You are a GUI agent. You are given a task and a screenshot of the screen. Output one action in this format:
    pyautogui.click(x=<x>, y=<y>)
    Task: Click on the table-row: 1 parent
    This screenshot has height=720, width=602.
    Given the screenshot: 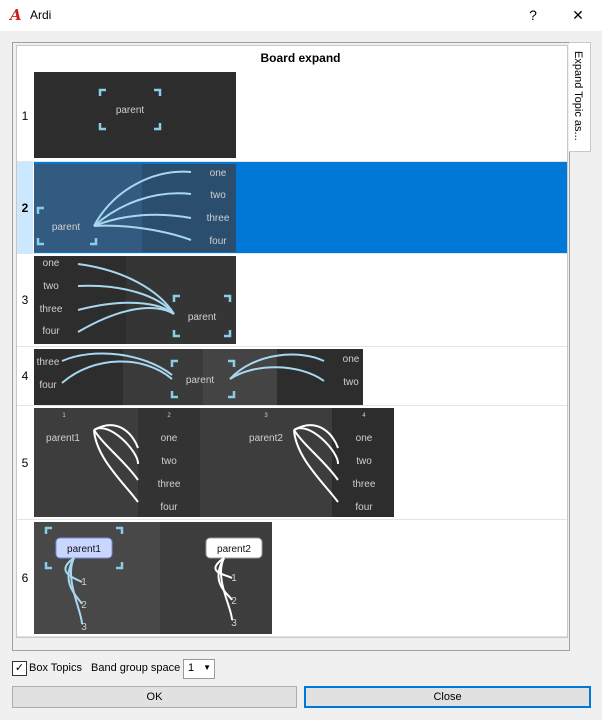 What is the action you would take?
    pyautogui.click(x=292, y=116)
    